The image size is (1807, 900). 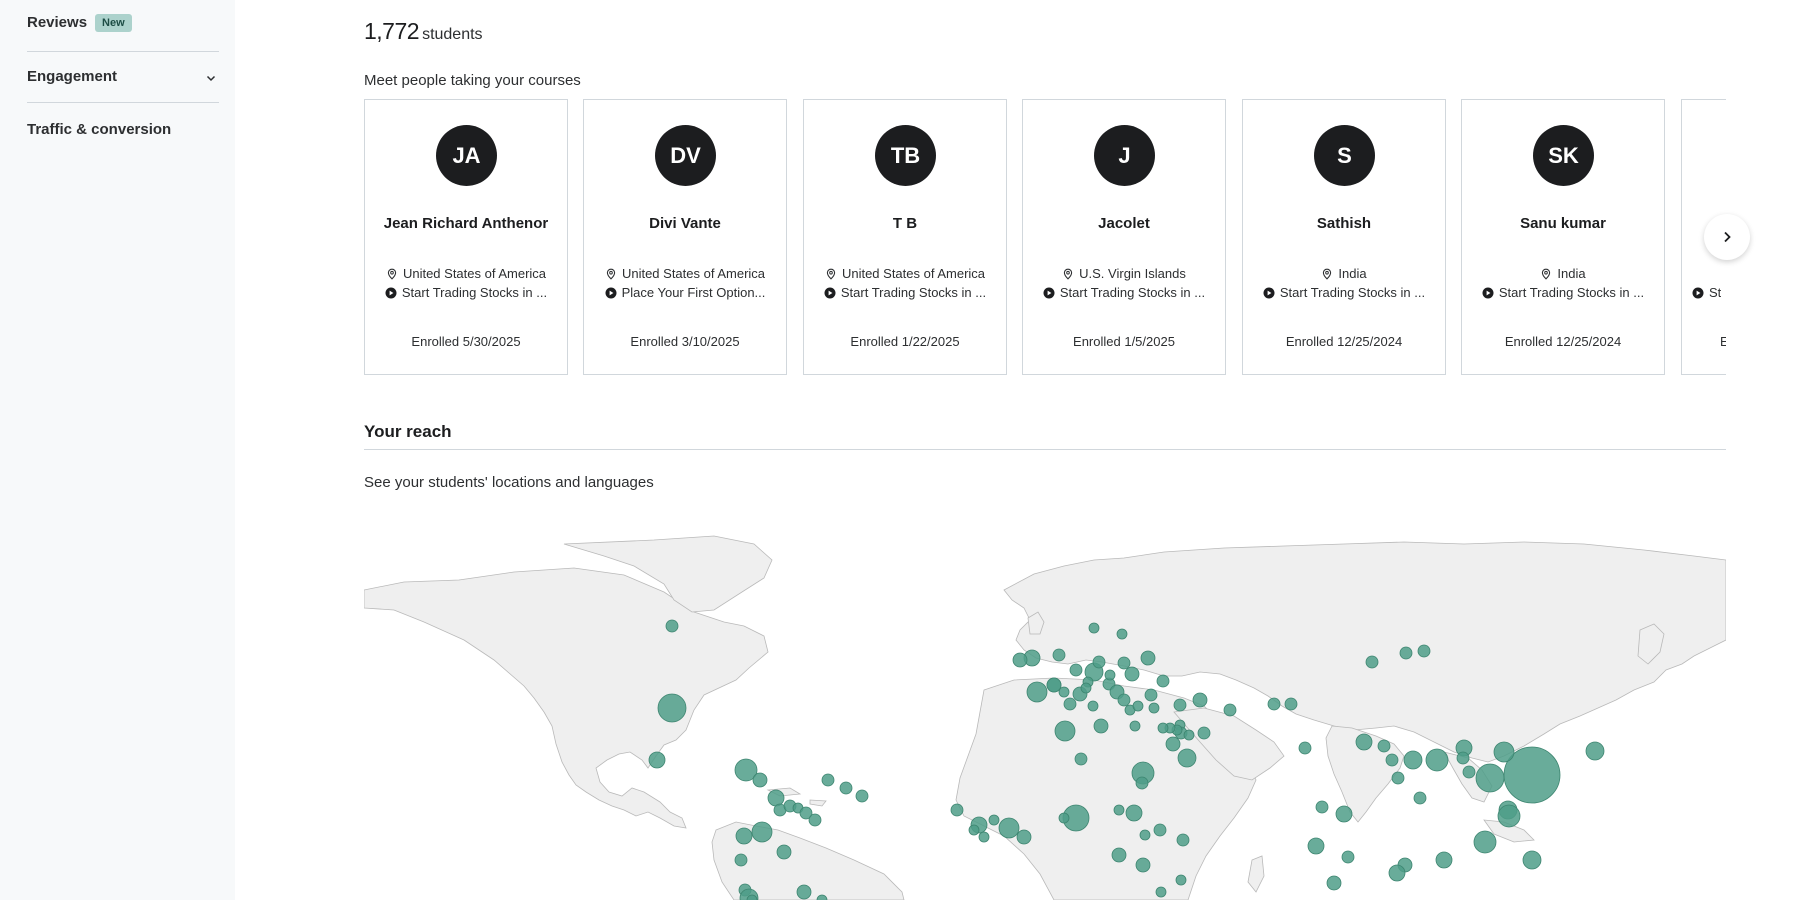 What do you see at coordinates (123, 76) in the screenshot?
I see `sidebar-item-engagement: Engagement` at bounding box center [123, 76].